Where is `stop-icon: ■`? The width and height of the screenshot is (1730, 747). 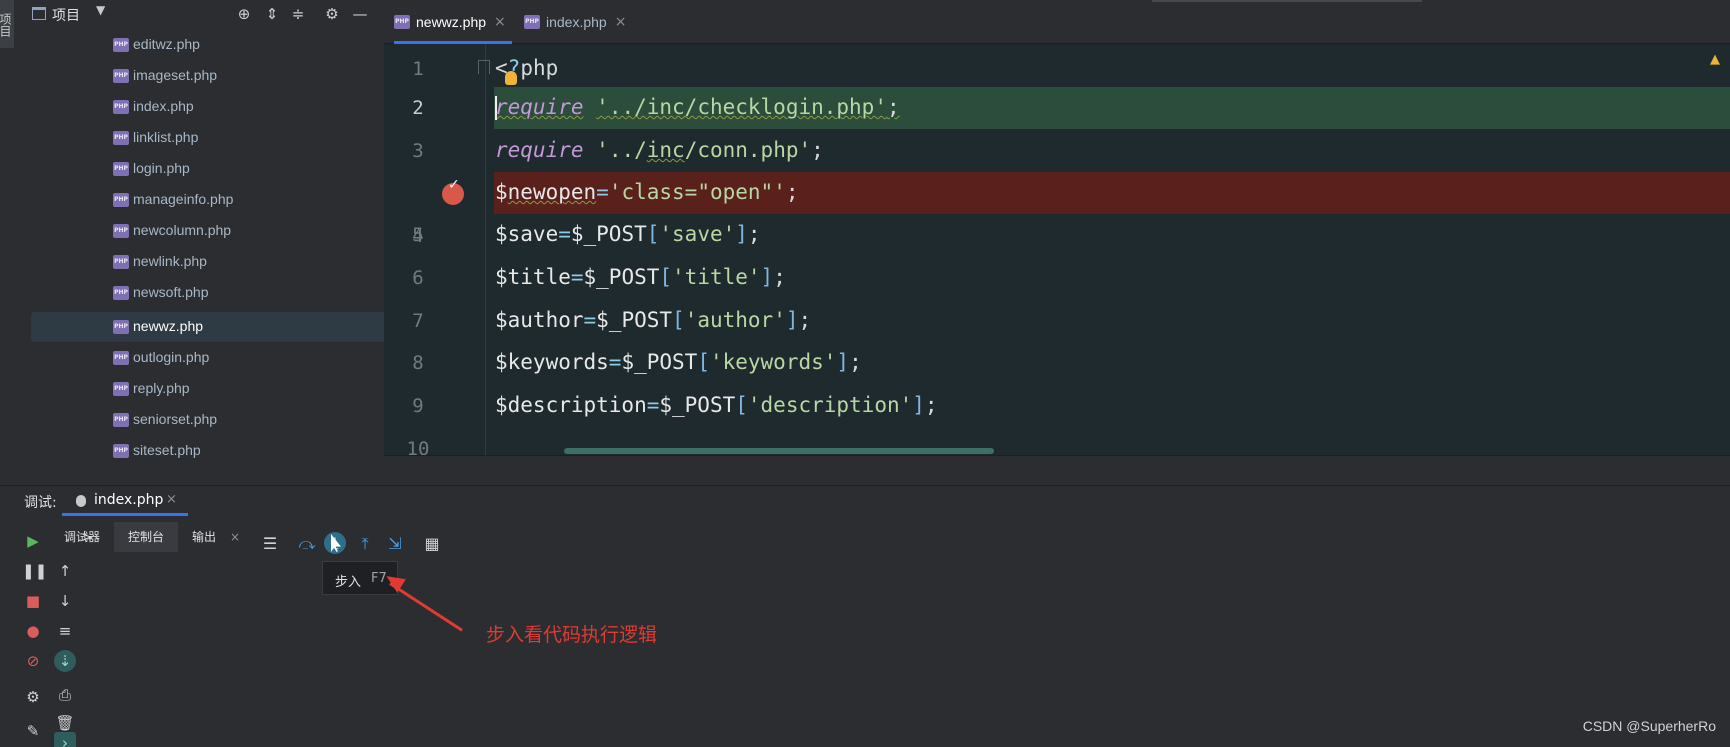
stop-icon: ■ is located at coordinates (33, 601).